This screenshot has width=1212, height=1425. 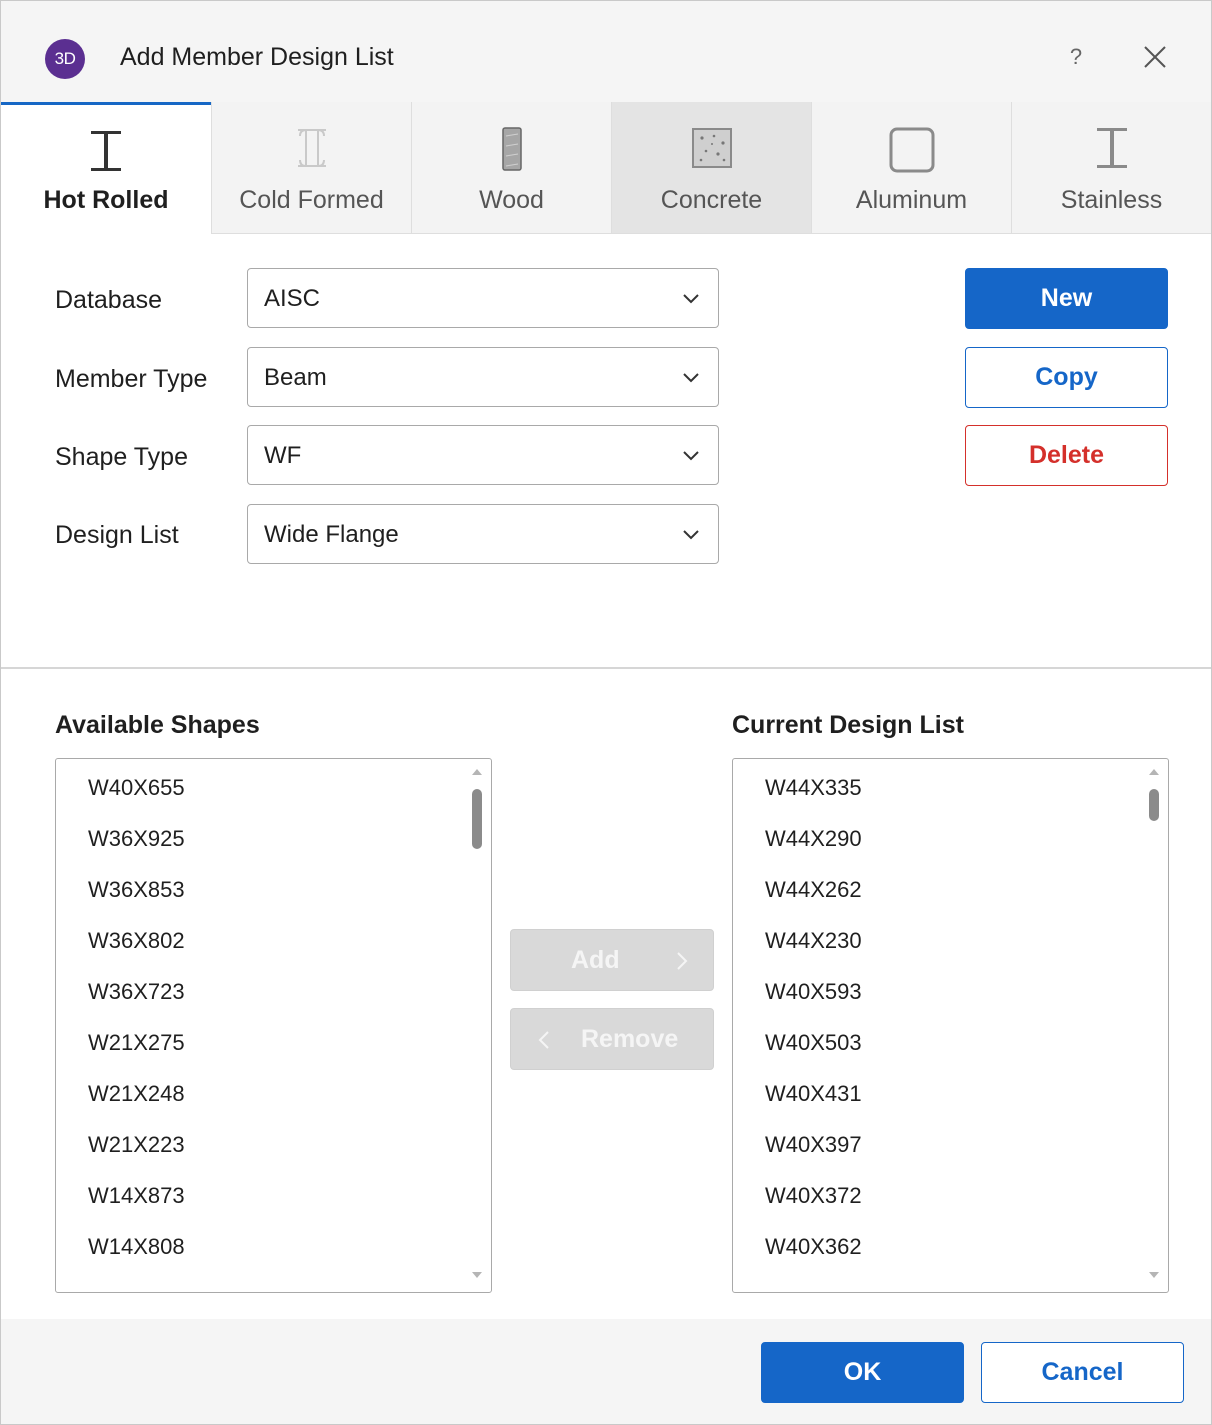 I want to click on list-item: W36X802, so click(x=136, y=941).